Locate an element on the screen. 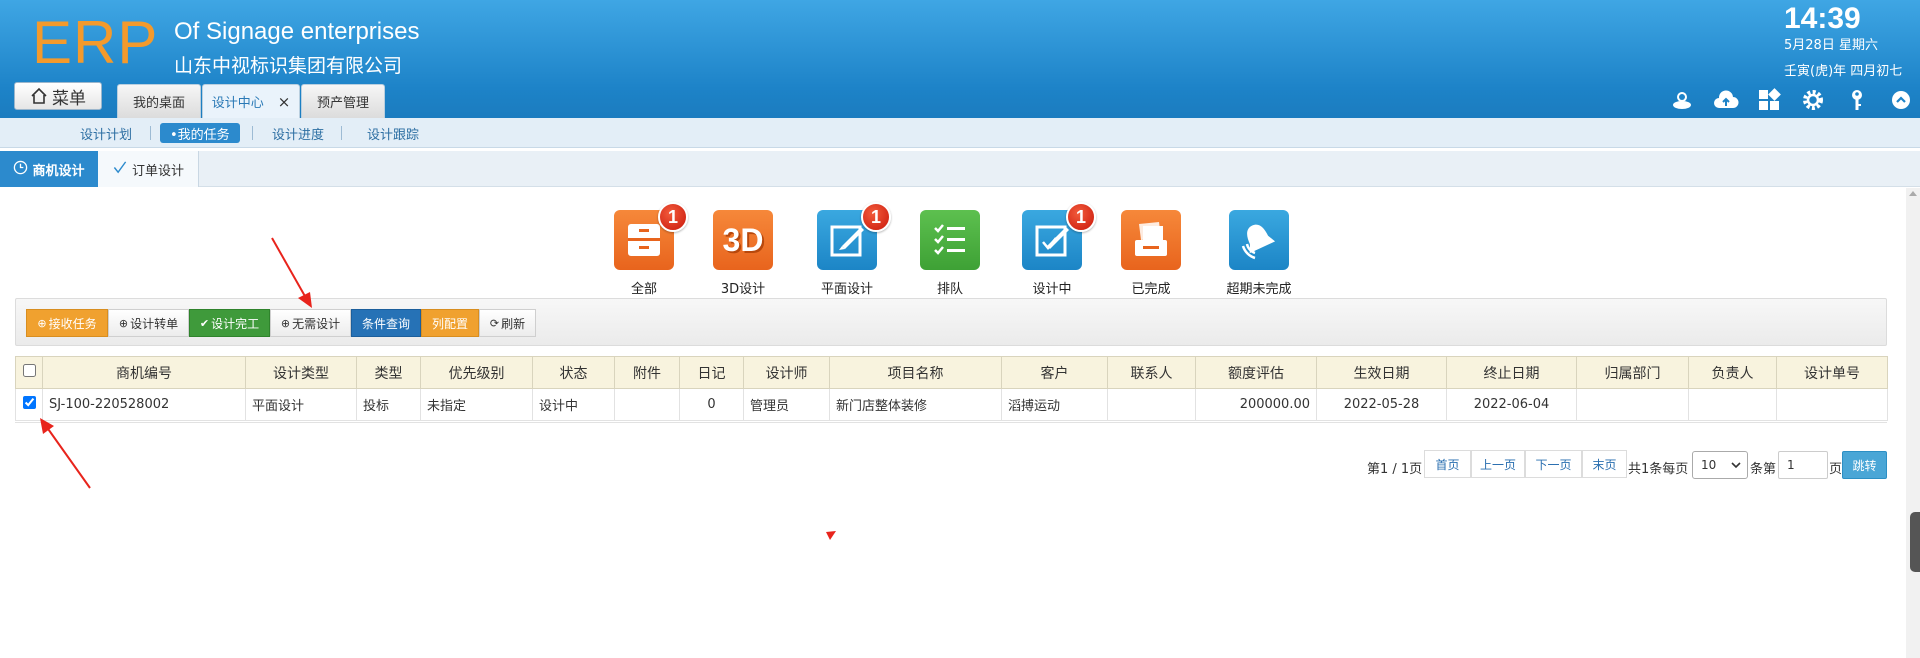  amount-cell: 200000.00 is located at coordinates (1256, 404).